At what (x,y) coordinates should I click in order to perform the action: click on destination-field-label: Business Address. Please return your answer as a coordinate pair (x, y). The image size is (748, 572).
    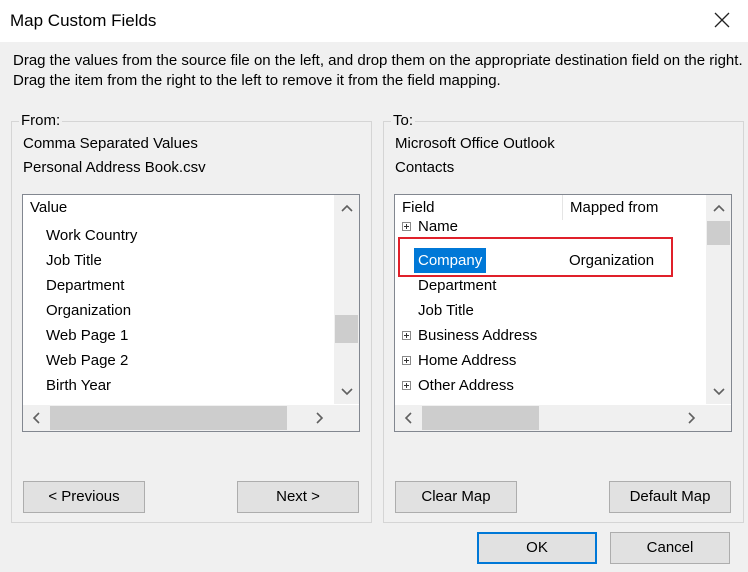
    Looking at the image, I should click on (478, 335).